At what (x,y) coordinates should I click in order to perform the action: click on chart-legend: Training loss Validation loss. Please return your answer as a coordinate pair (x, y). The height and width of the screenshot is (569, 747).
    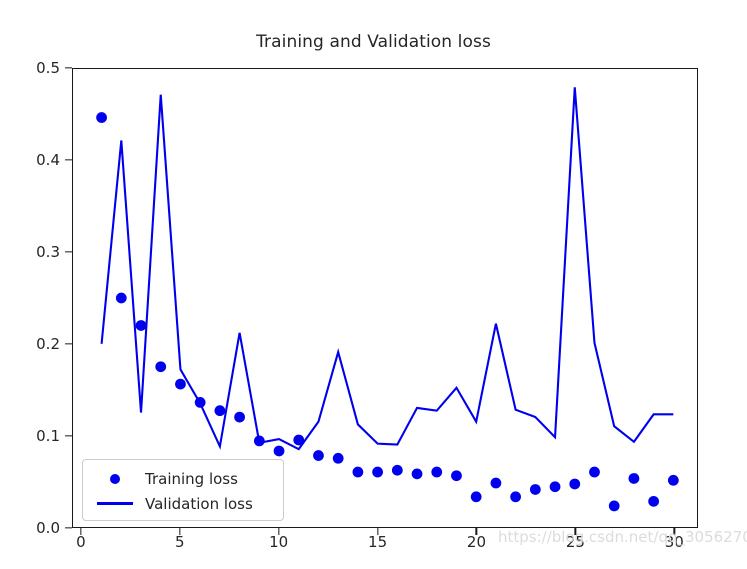
    Looking at the image, I should click on (183, 490).